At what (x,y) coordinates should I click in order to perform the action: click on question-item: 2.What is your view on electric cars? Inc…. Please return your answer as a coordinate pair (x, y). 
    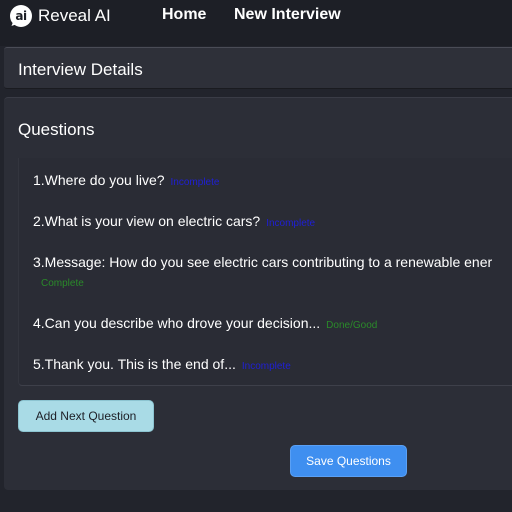
    Looking at the image, I should click on (174, 221).